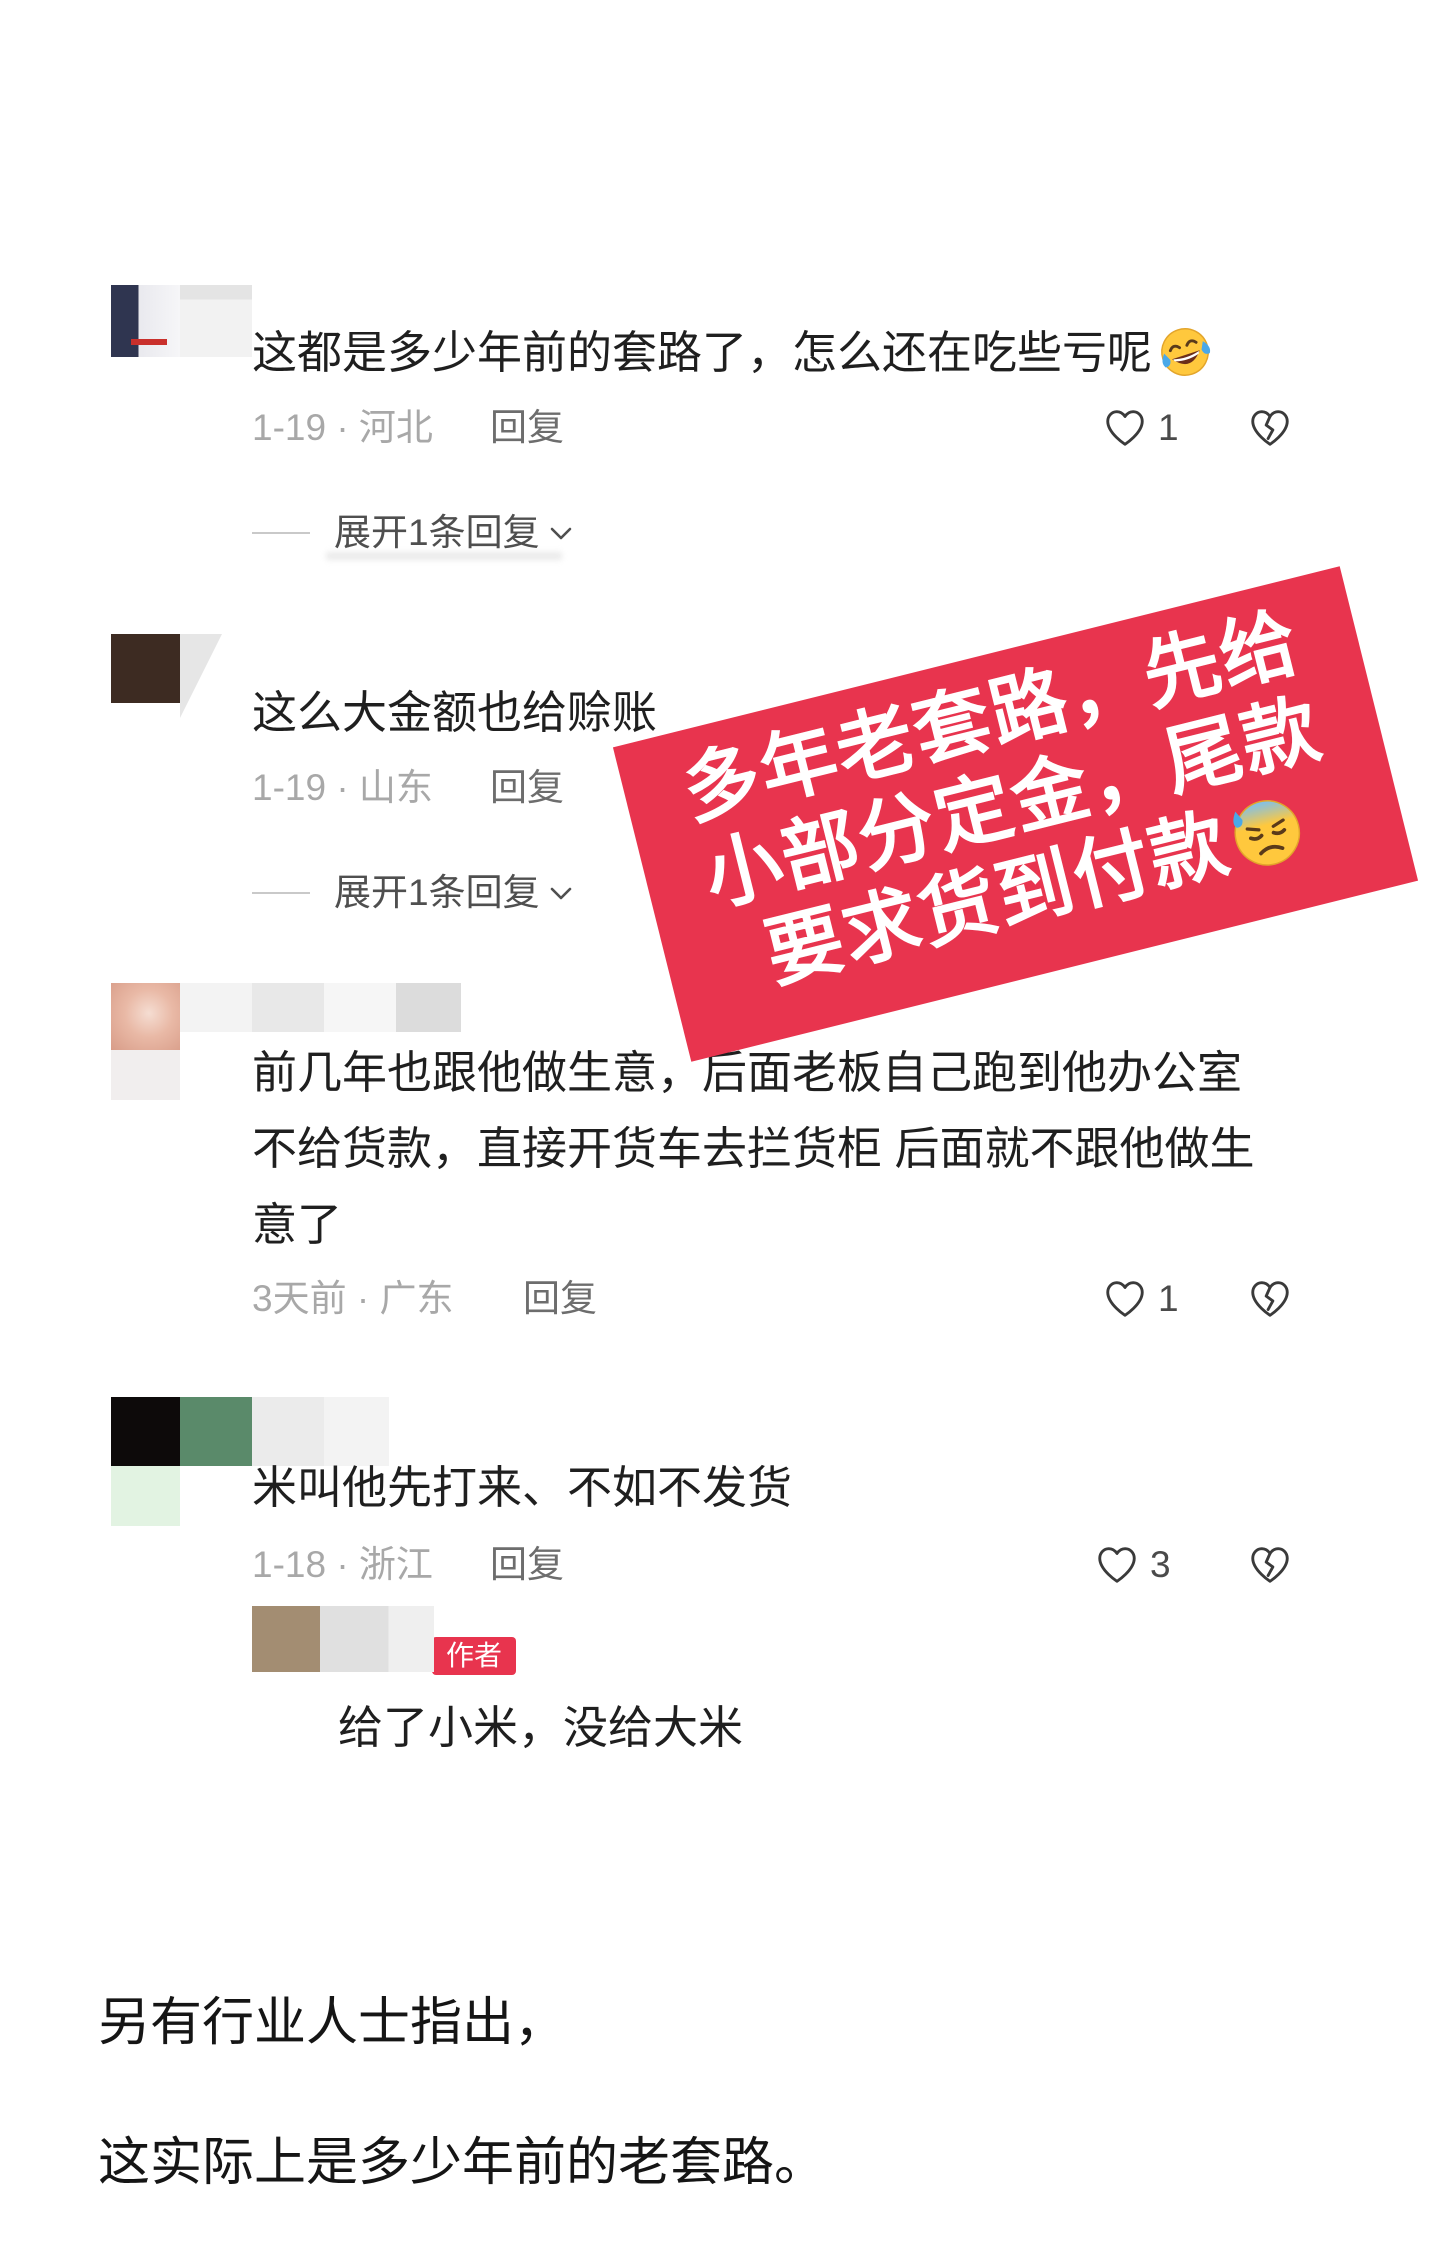  I want to click on comment-text-line: 意了, so click(297, 1224).